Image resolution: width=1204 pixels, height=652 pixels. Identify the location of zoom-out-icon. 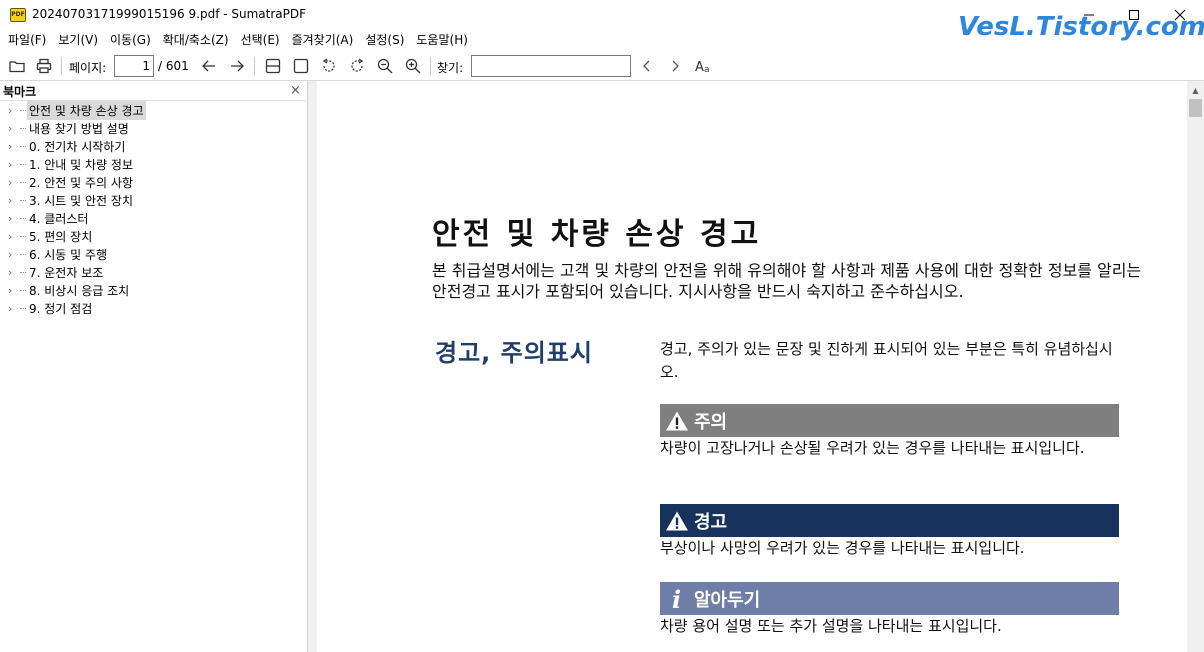
(385, 66).